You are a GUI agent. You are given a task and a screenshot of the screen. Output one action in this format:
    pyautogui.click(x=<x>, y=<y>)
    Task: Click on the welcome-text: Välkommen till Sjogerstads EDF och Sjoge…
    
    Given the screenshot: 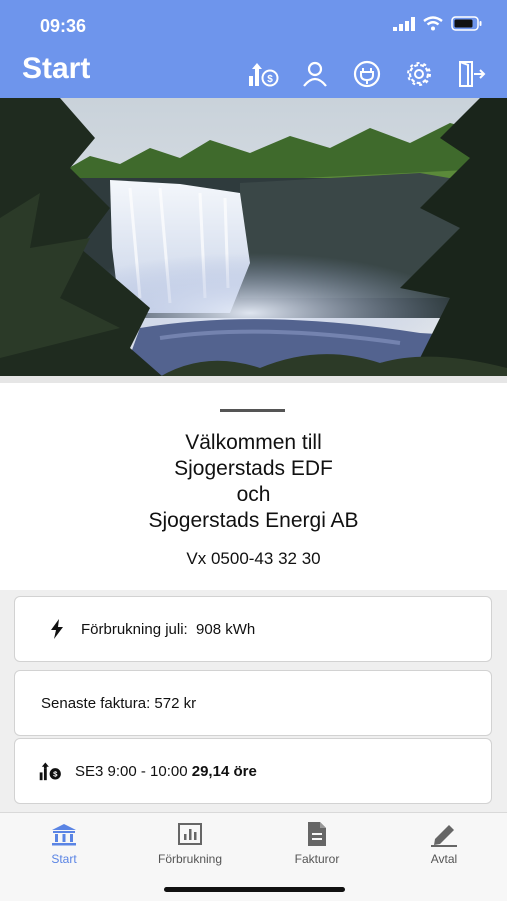 What is the action you would take?
    pyautogui.click(x=253, y=482)
    